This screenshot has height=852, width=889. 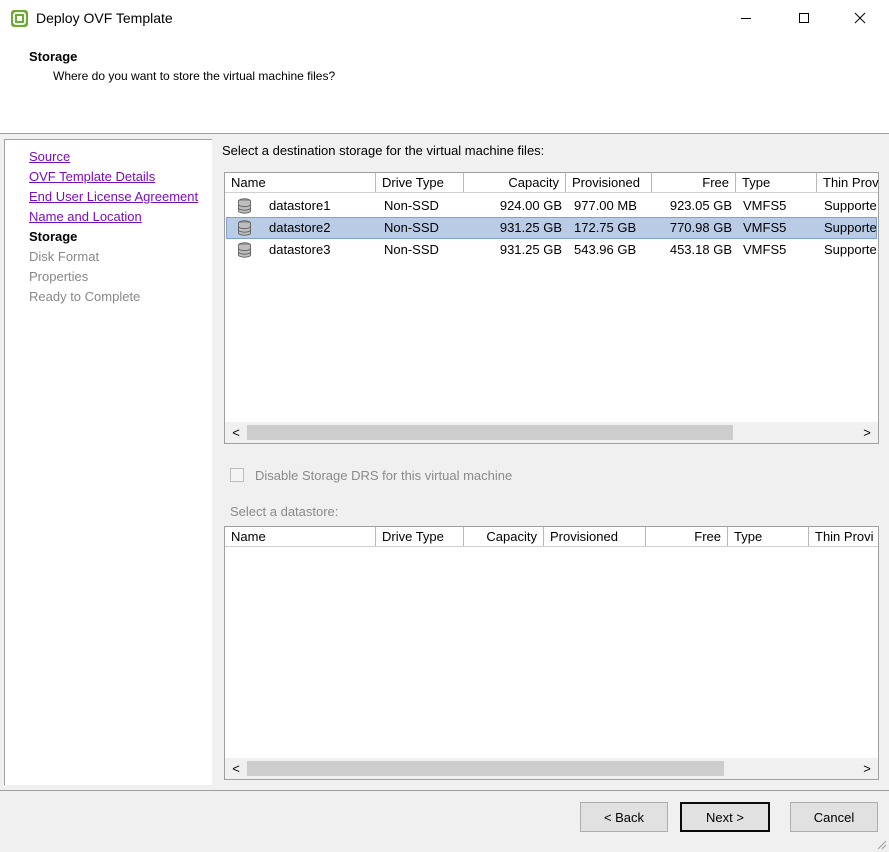 I want to click on nav-step-disk-format: Disk Format, so click(x=64, y=256).